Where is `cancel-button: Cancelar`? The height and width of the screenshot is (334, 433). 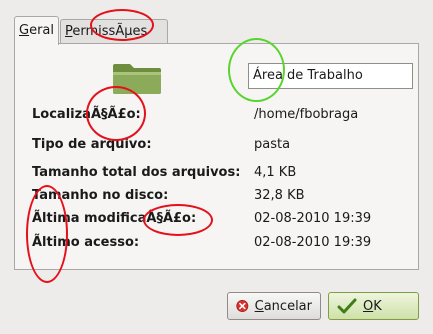 cancel-button: Cancelar is located at coordinates (274, 306).